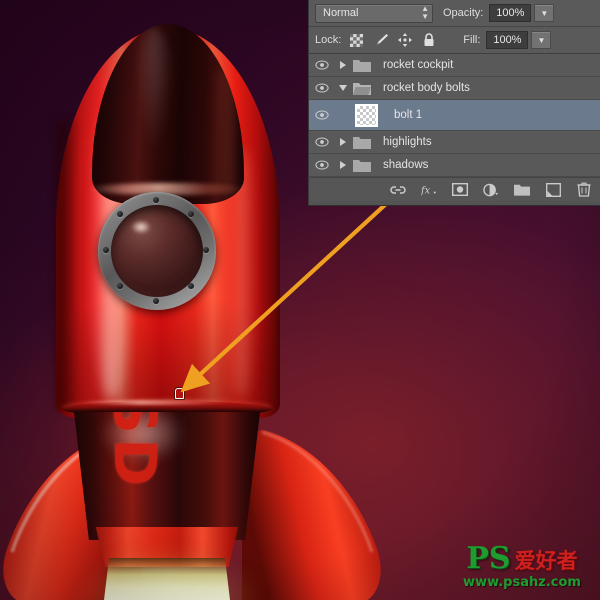 The image size is (600, 600). Describe the element at coordinates (553, 190) in the screenshot. I see `new-layer-icon` at that location.